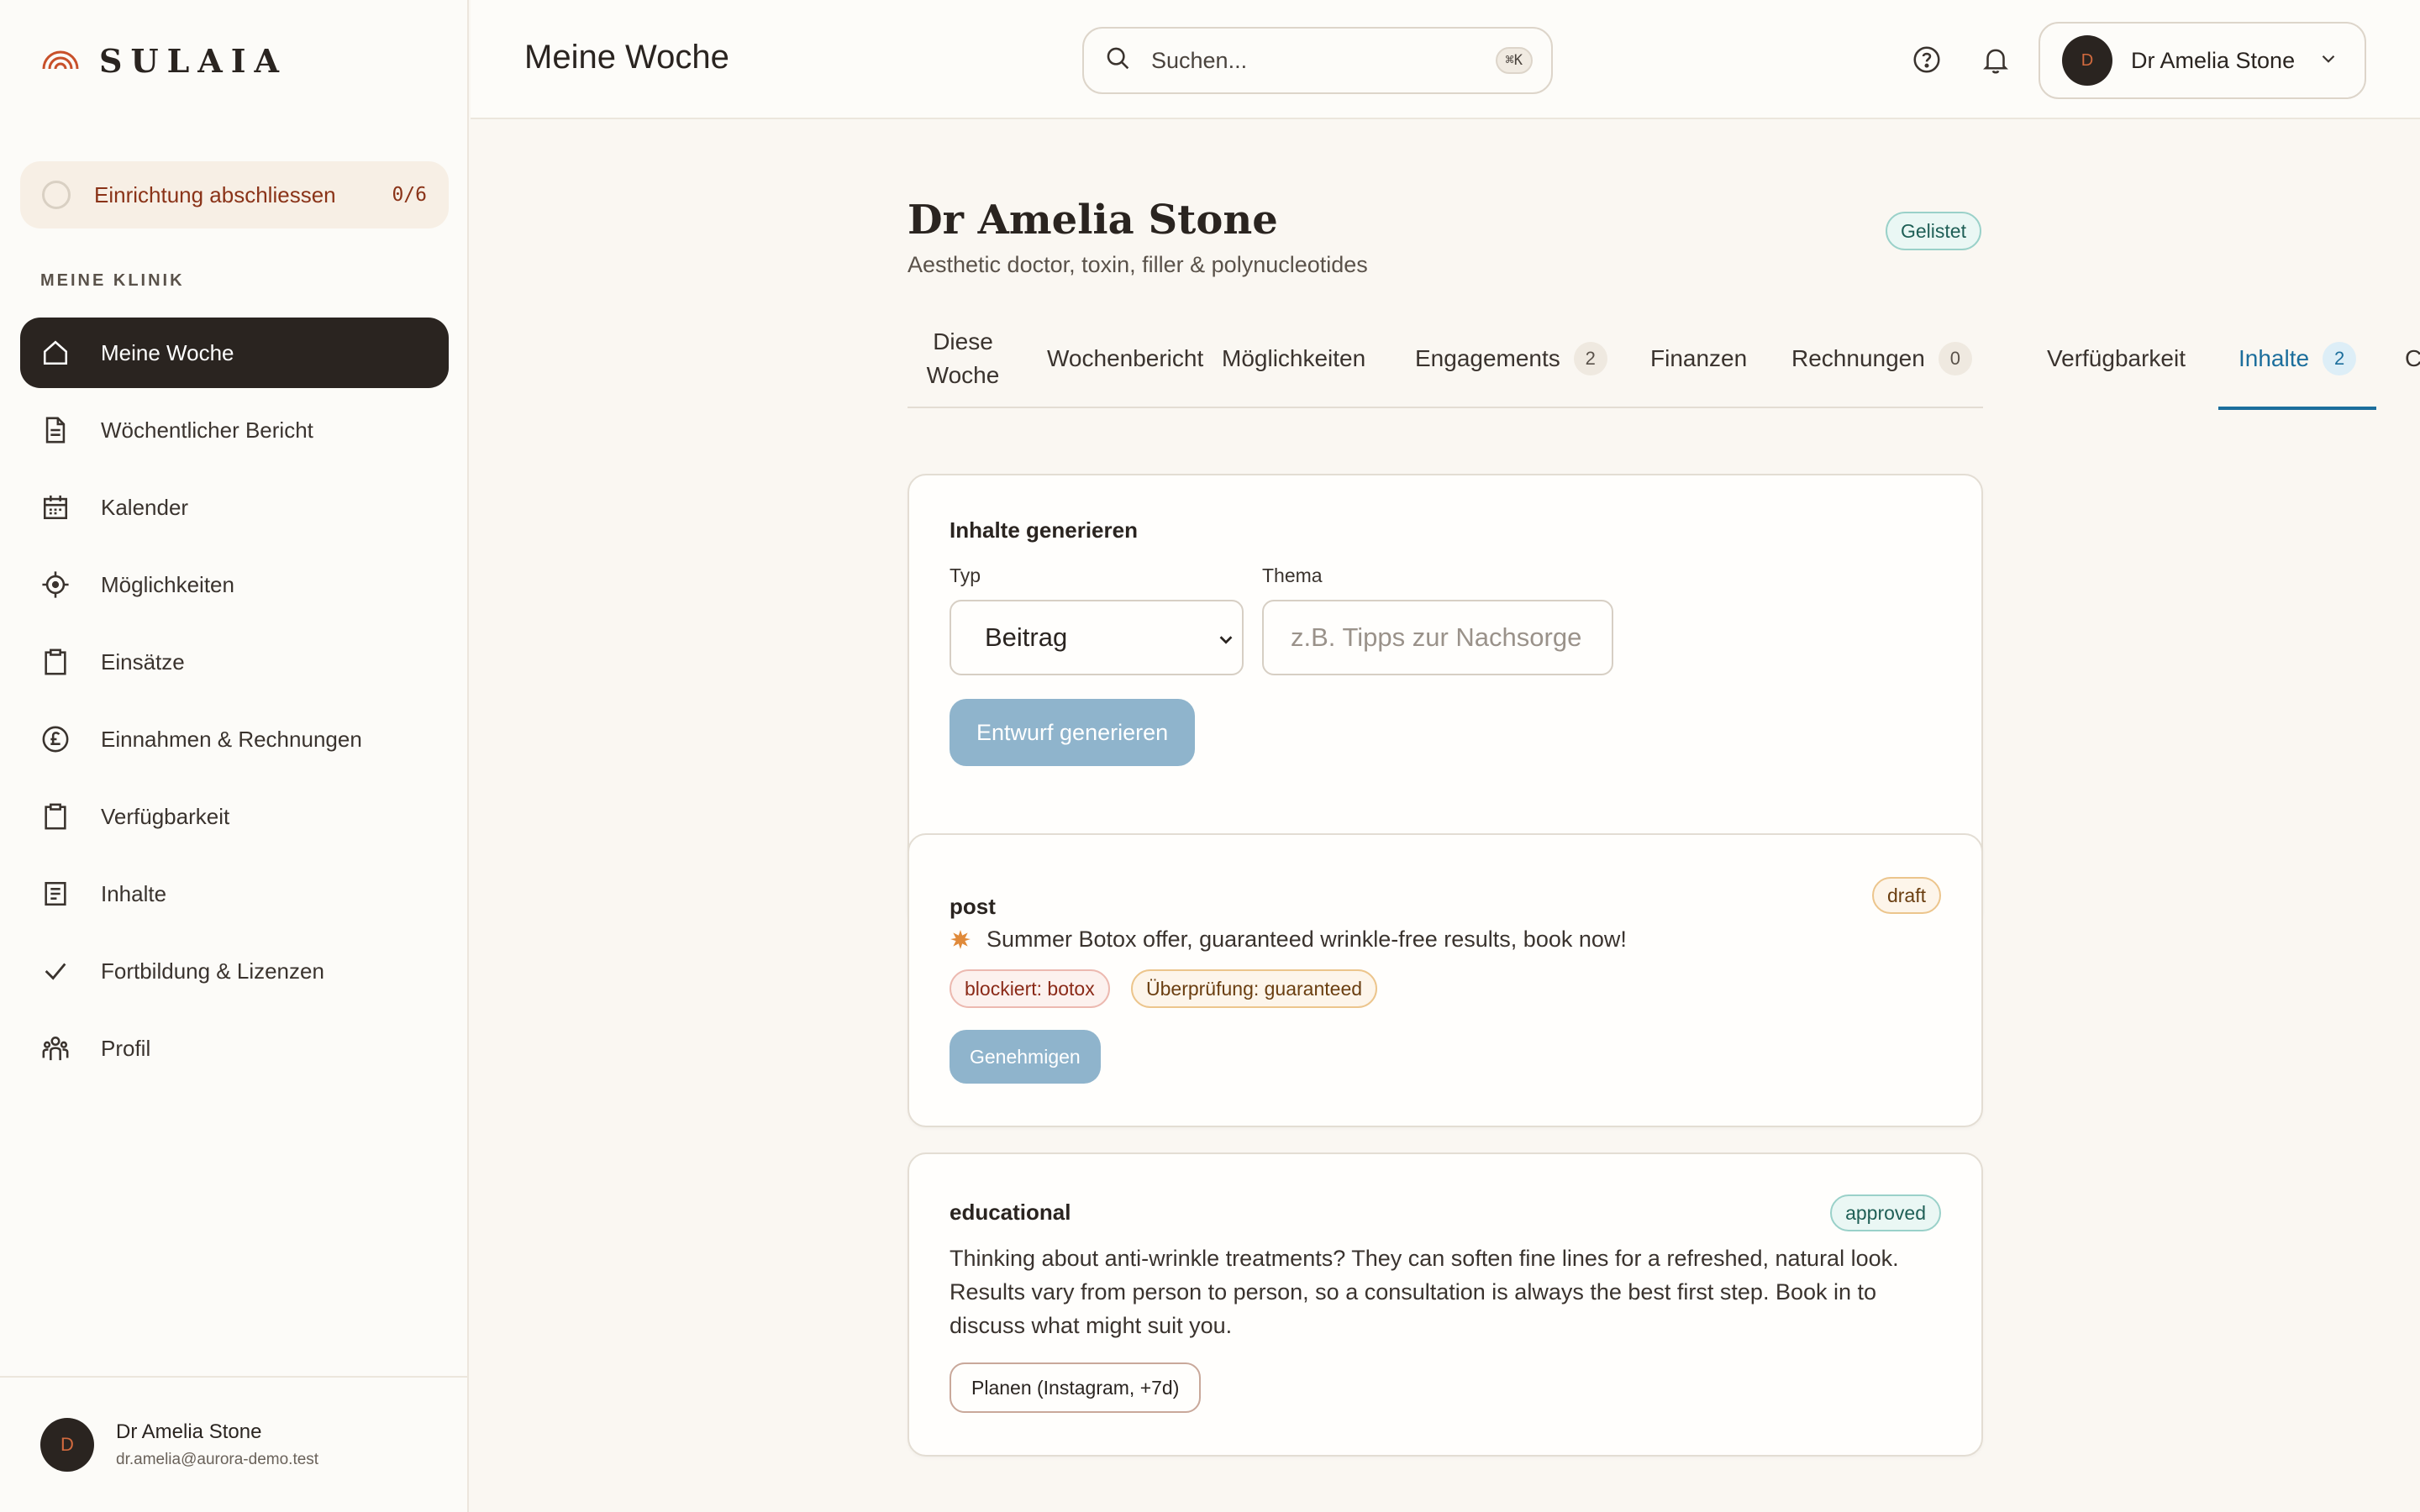 The image size is (2420, 1512). Describe the element at coordinates (143, 661) in the screenshot. I see `sidebar-item-label: Einsätze` at that location.